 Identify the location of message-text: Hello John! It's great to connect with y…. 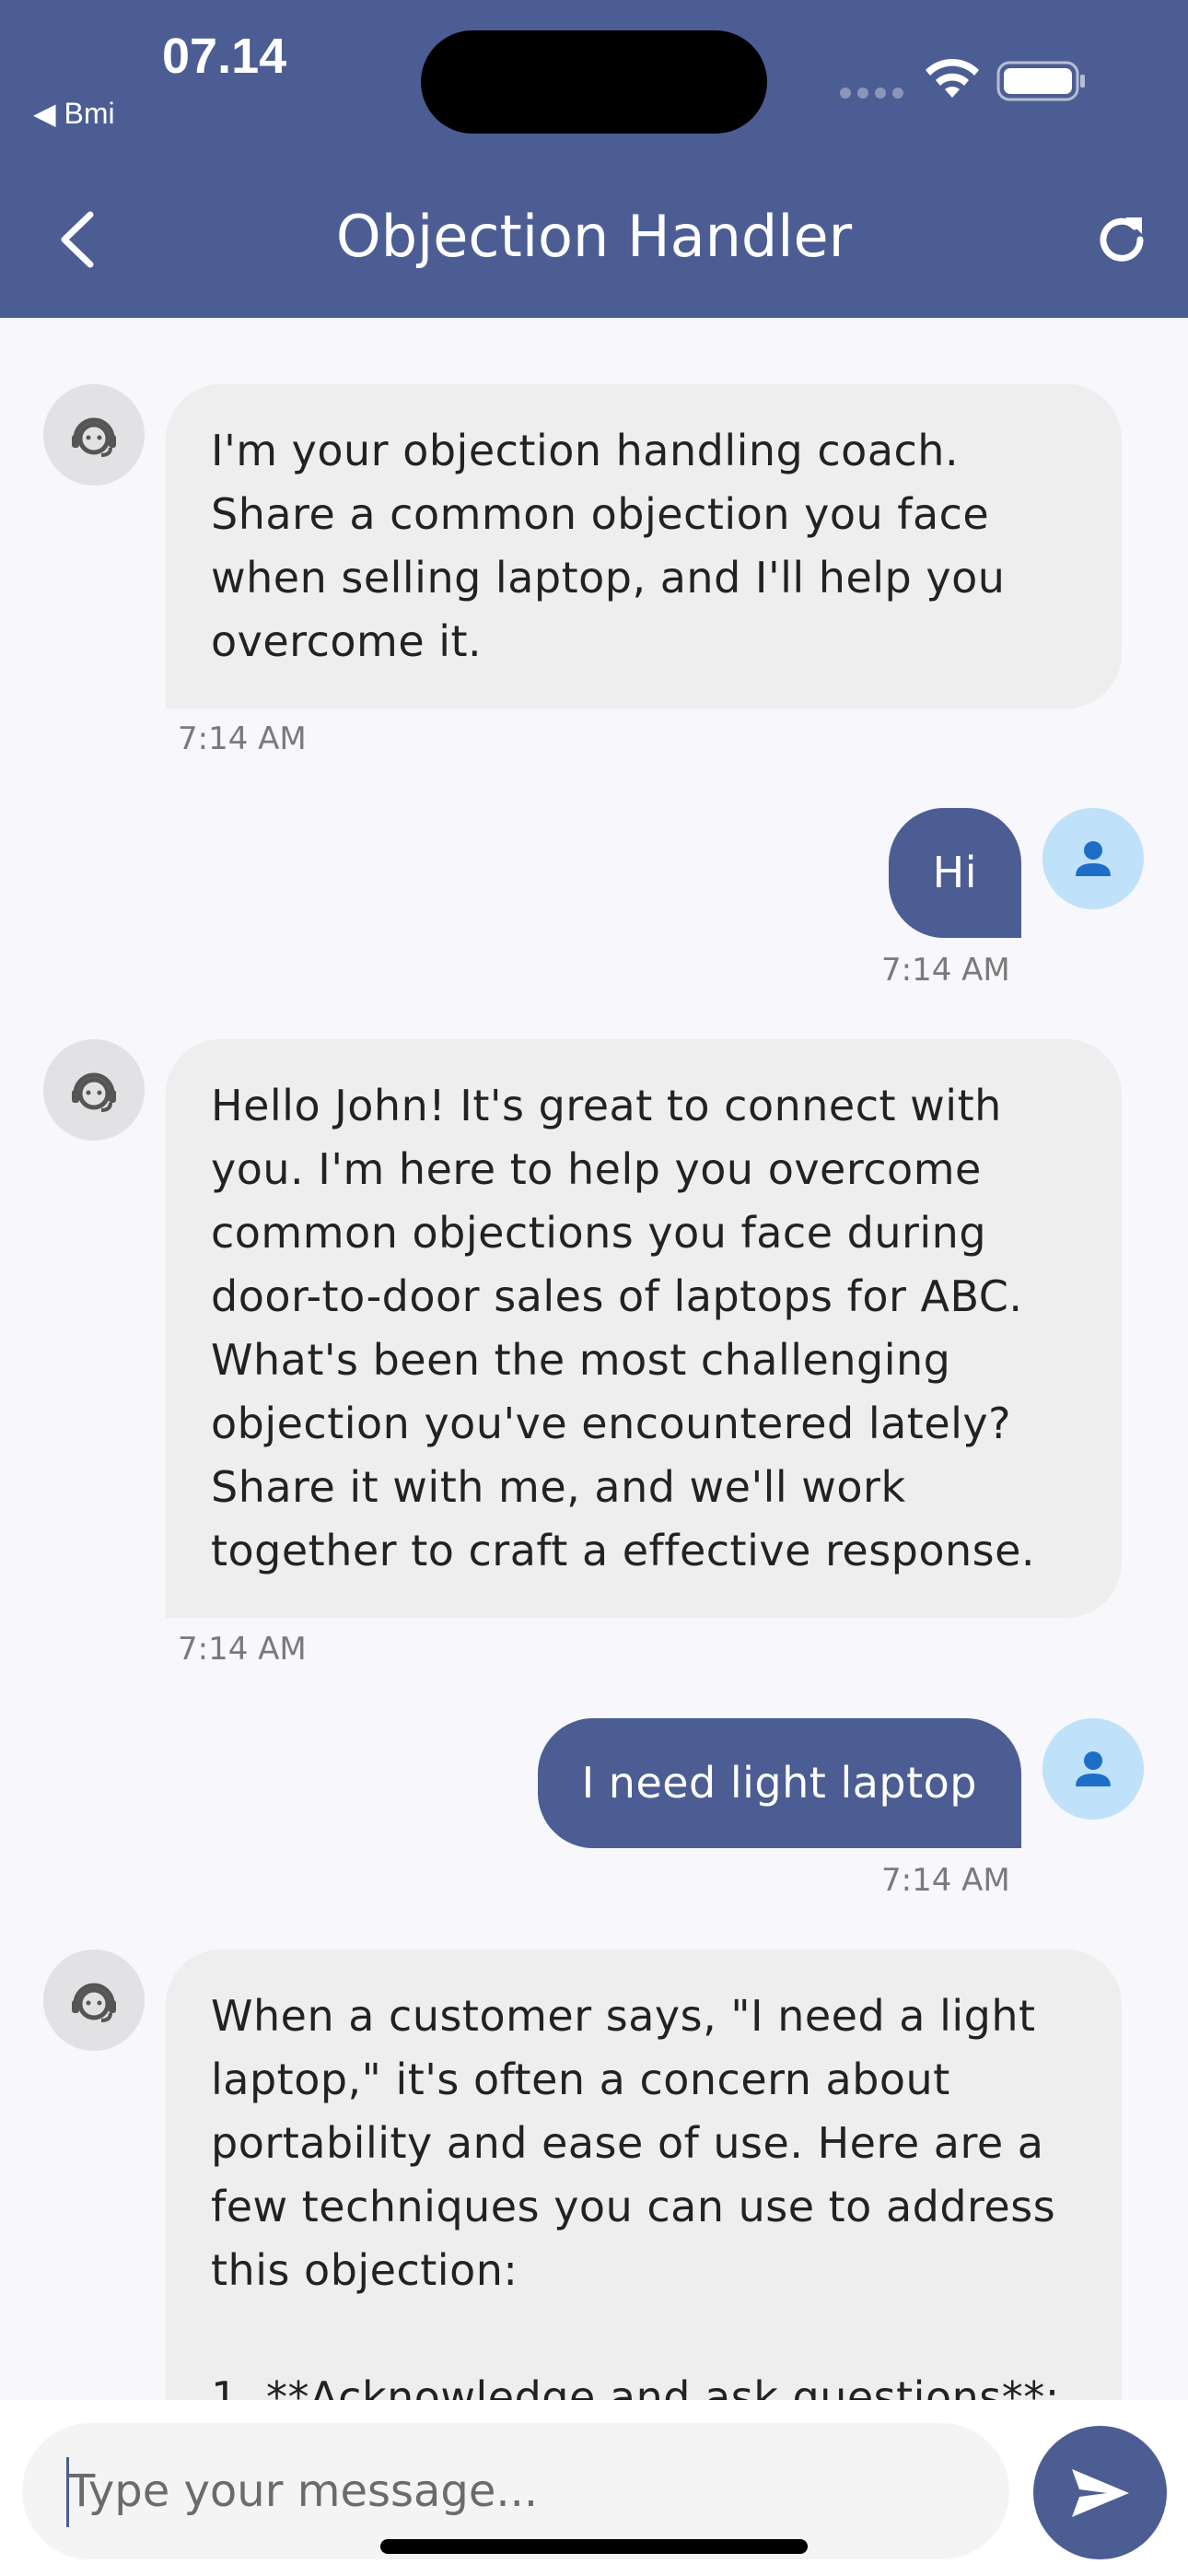
(623, 1328).